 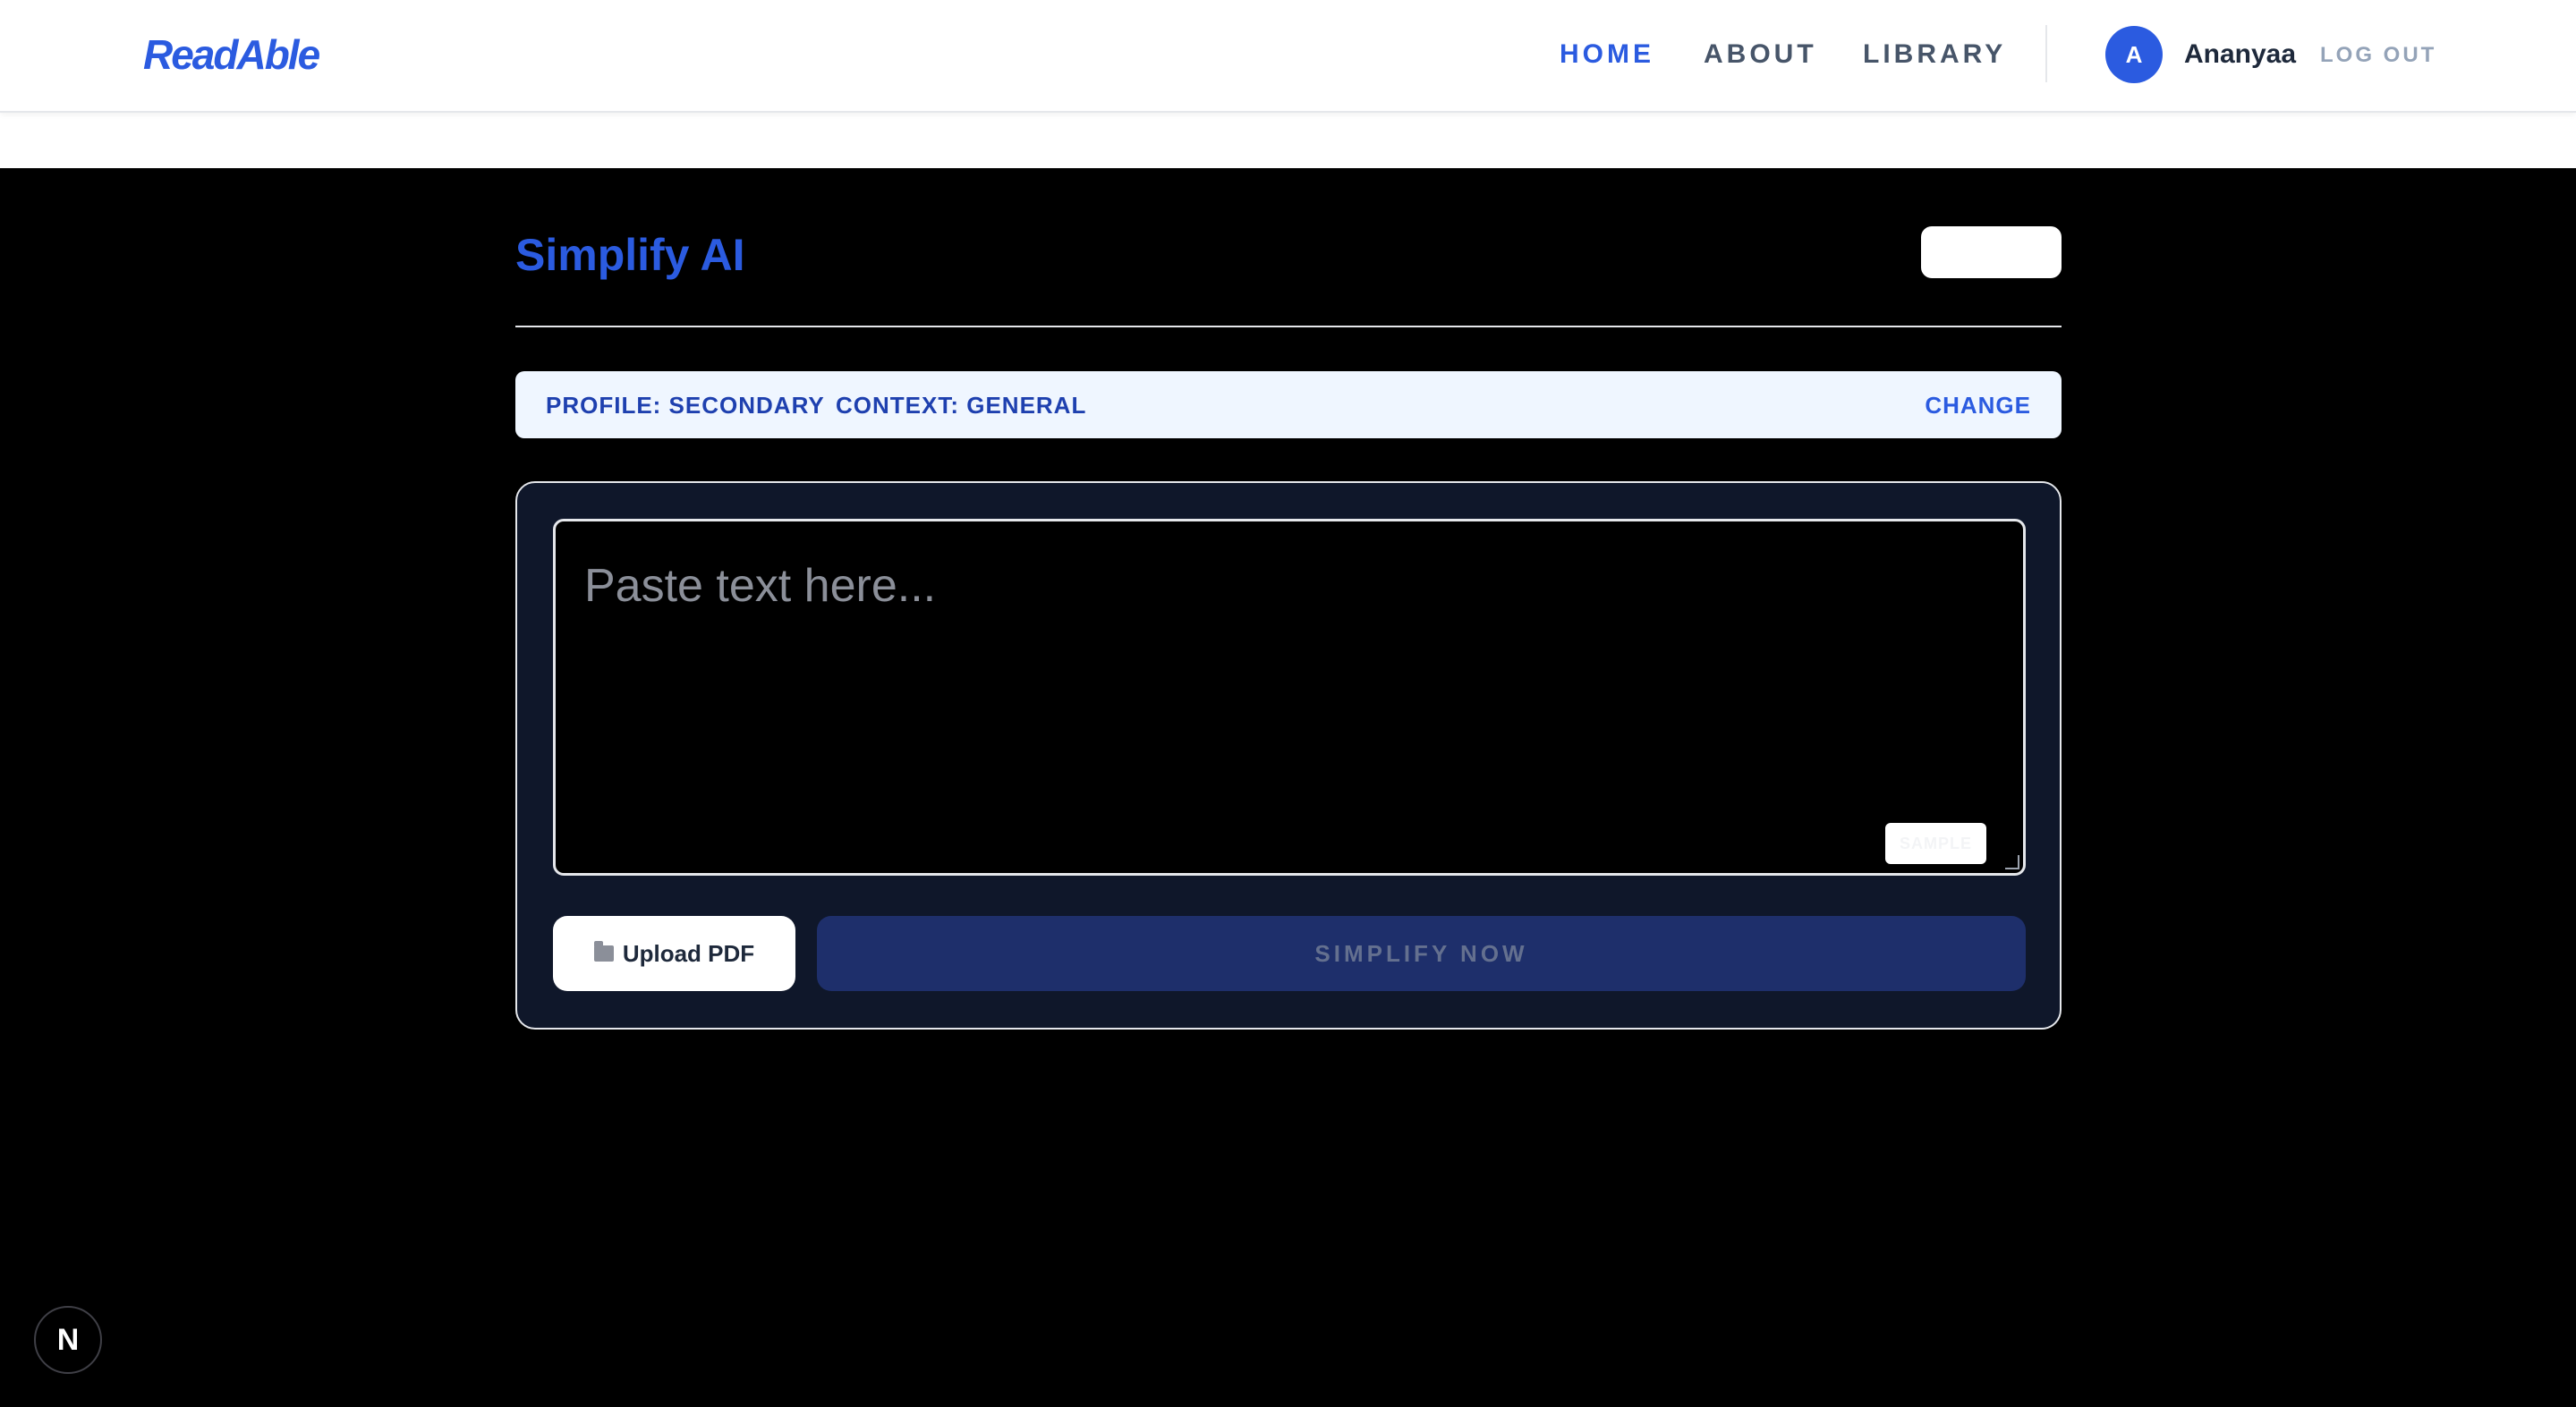 What do you see at coordinates (1421, 953) in the screenshot?
I see `simplify-now-button: SIMPLIFY NOW` at bounding box center [1421, 953].